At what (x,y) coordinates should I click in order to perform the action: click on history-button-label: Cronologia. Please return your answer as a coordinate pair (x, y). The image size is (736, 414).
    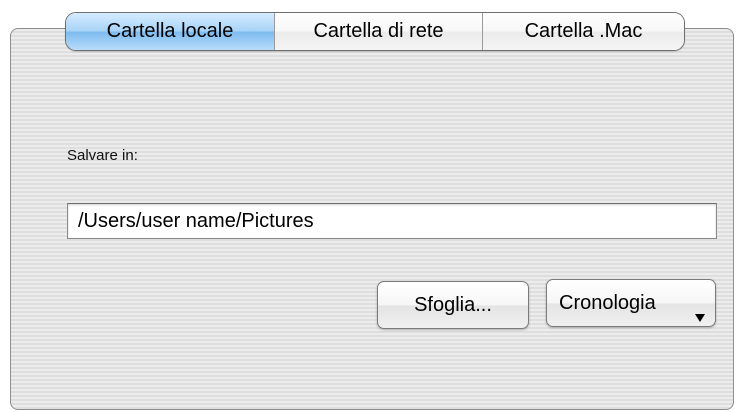
    Looking at the image, I should click on (607, 303).